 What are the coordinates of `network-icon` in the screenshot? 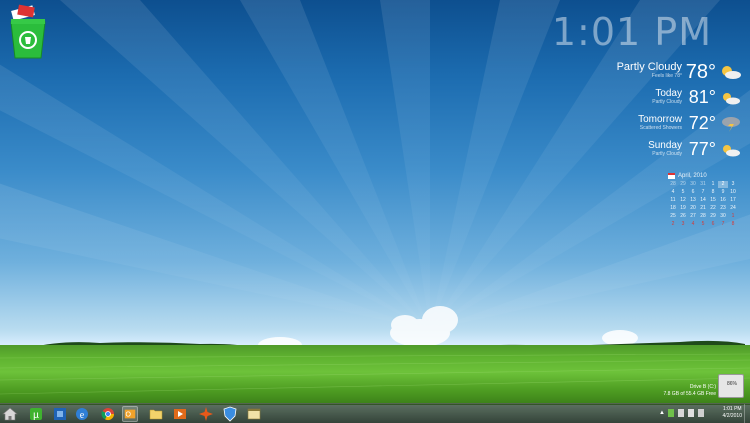 It's located at (681, 413).